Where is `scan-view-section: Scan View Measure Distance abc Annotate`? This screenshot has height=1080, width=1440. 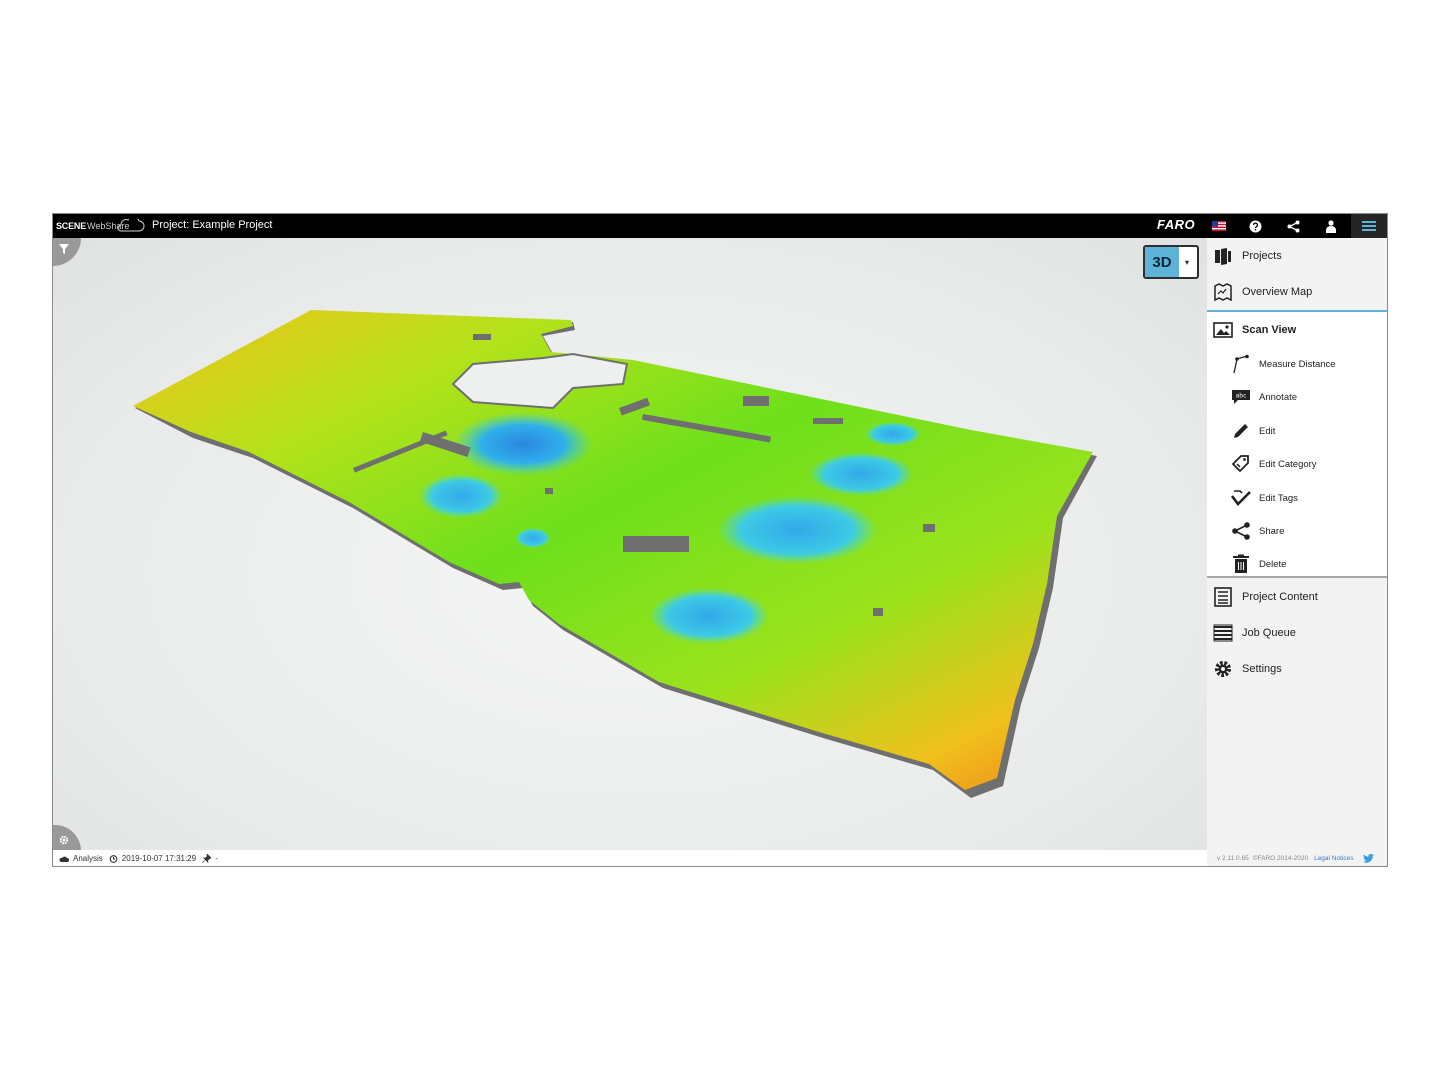 scan-view-section: Scan View Measure Distance abc Annotate is located at coordinates (1297, 444).